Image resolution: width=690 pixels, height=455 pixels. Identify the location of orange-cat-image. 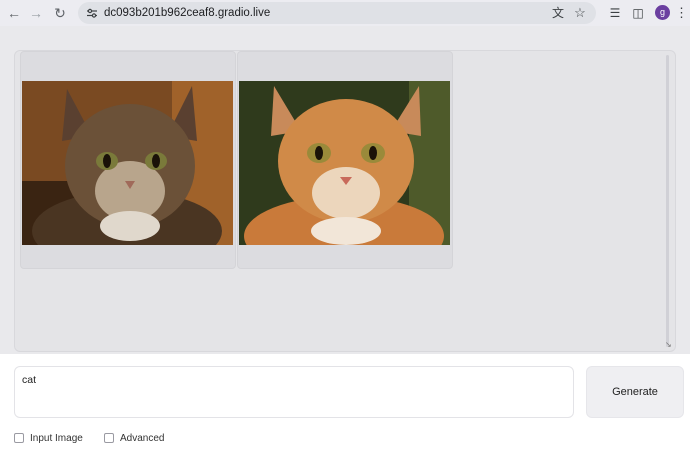
(344, 163).